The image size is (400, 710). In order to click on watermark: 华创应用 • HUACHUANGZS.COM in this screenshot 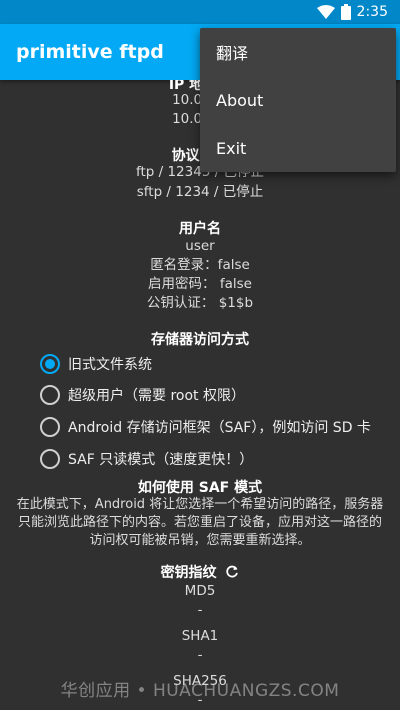, I will do `click(200, 691)`.